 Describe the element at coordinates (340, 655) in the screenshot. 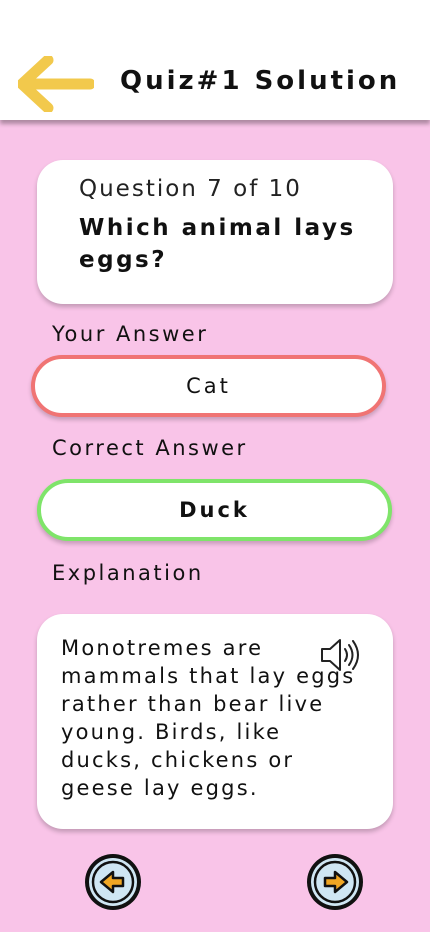

I see `speaker-icon` at that location.